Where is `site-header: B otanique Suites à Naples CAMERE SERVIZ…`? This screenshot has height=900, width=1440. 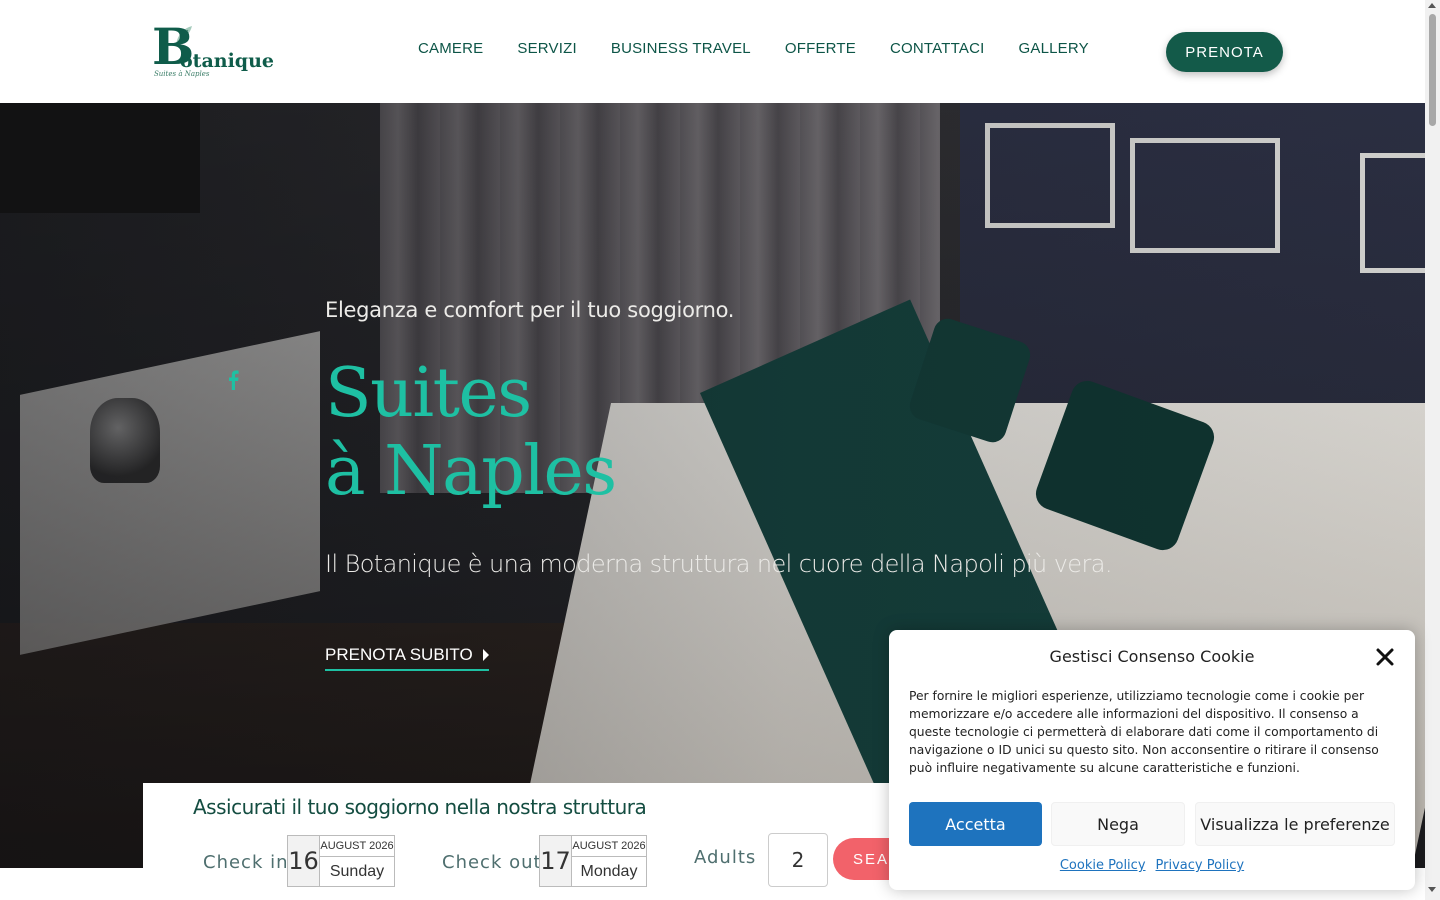 site-header: B otanique Suites à Naples CAMERE SERVIZ… is located at coordinates (712, 51).